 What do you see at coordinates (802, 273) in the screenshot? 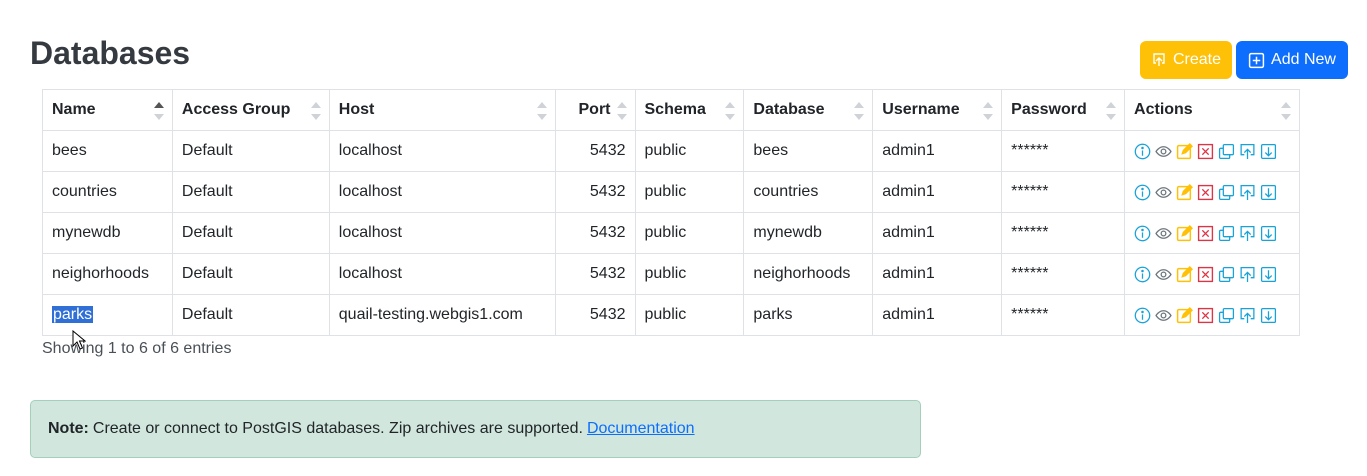
I see `cell-database-text: neighorhoods` at bounding box center [802, 273].